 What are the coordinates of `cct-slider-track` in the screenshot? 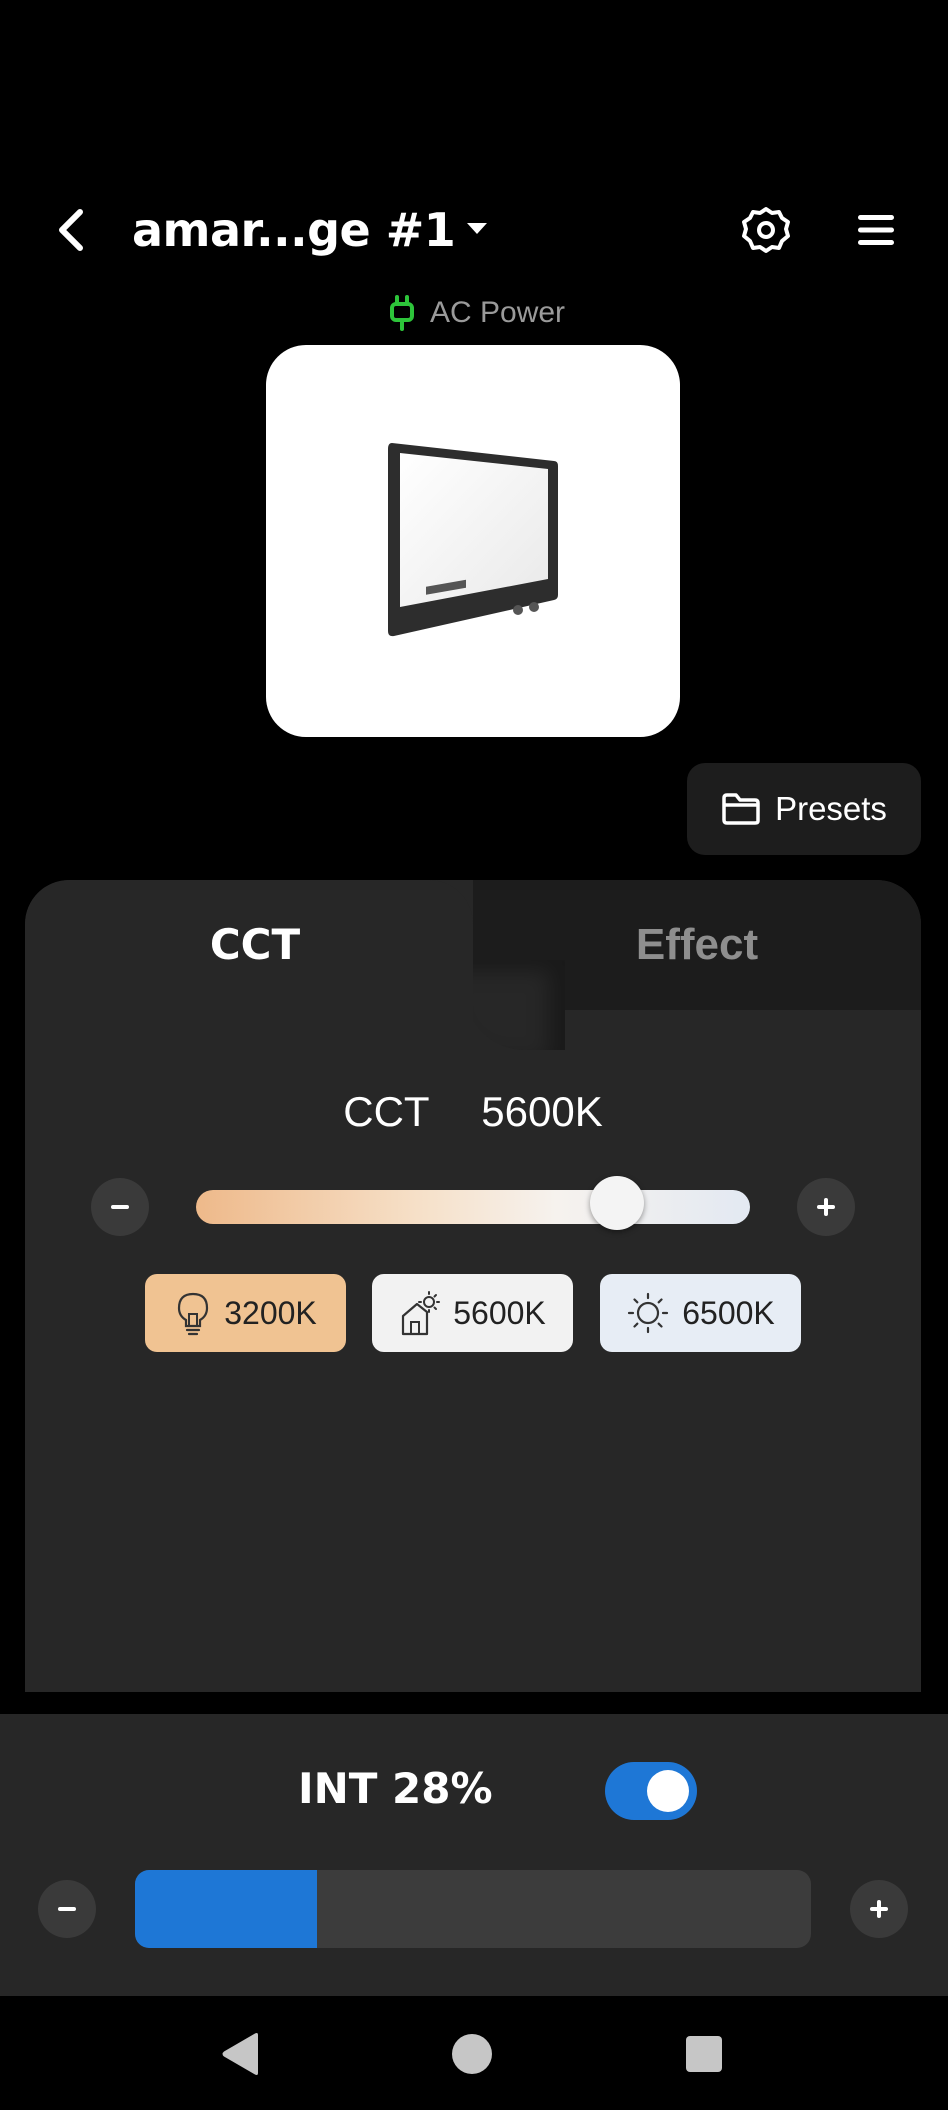 It's located at (473, 1207).